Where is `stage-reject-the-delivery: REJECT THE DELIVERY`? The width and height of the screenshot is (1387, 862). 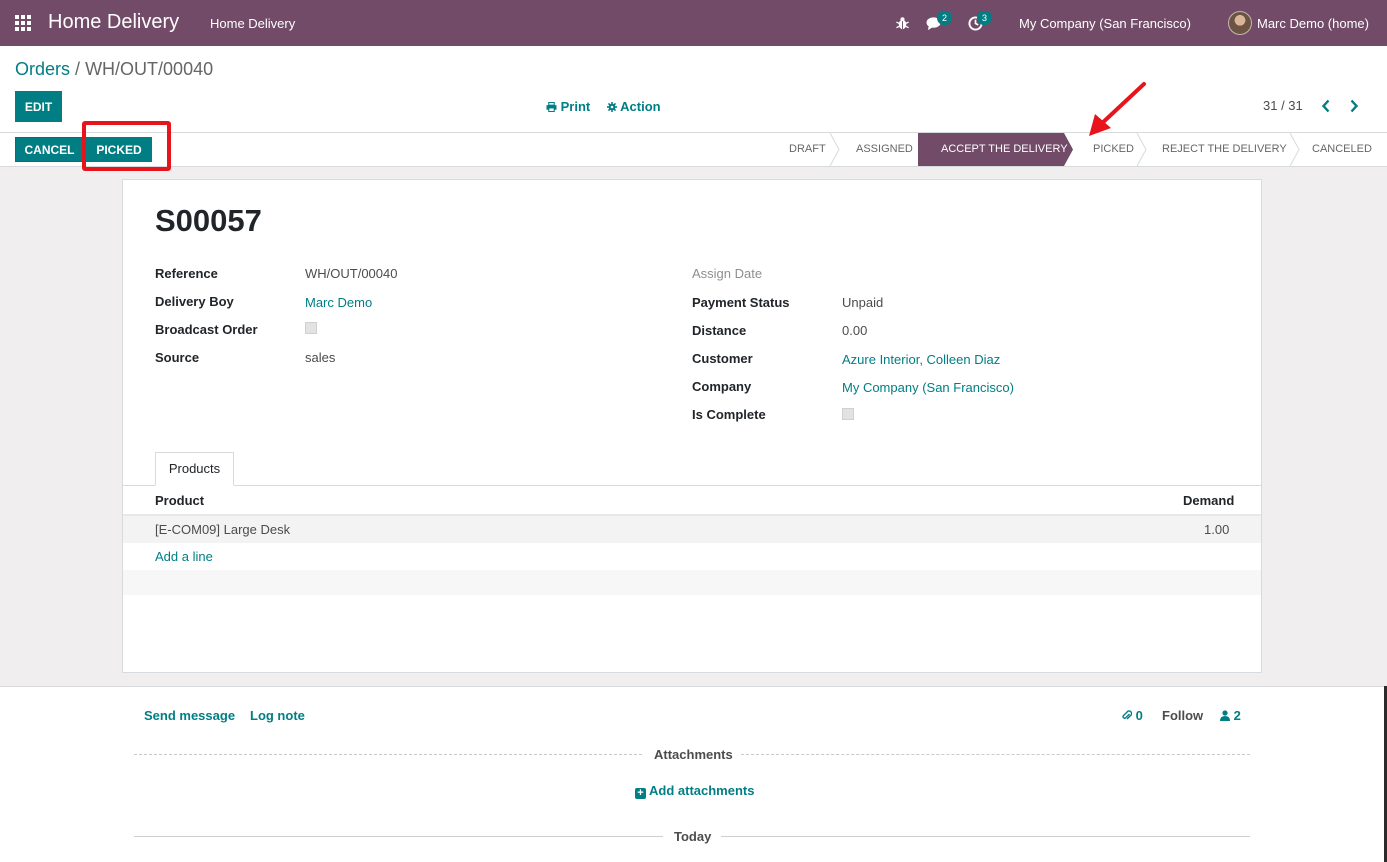 stage-reject-the-delivery: REJECT THE DELIVERY is located at coordinates (1224, 149).